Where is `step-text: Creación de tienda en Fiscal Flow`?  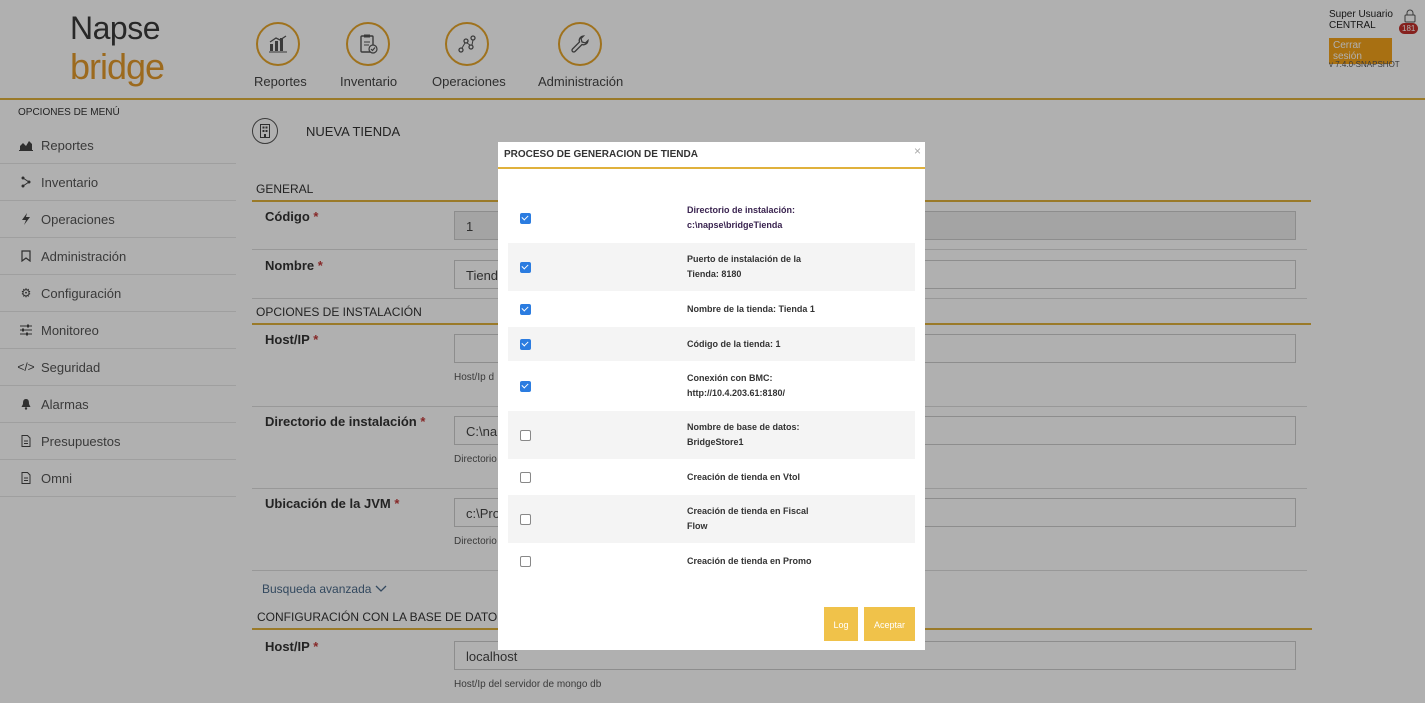 step-text: Creación de tienda en Fiscal Flow is located at coordinates (748, 518).